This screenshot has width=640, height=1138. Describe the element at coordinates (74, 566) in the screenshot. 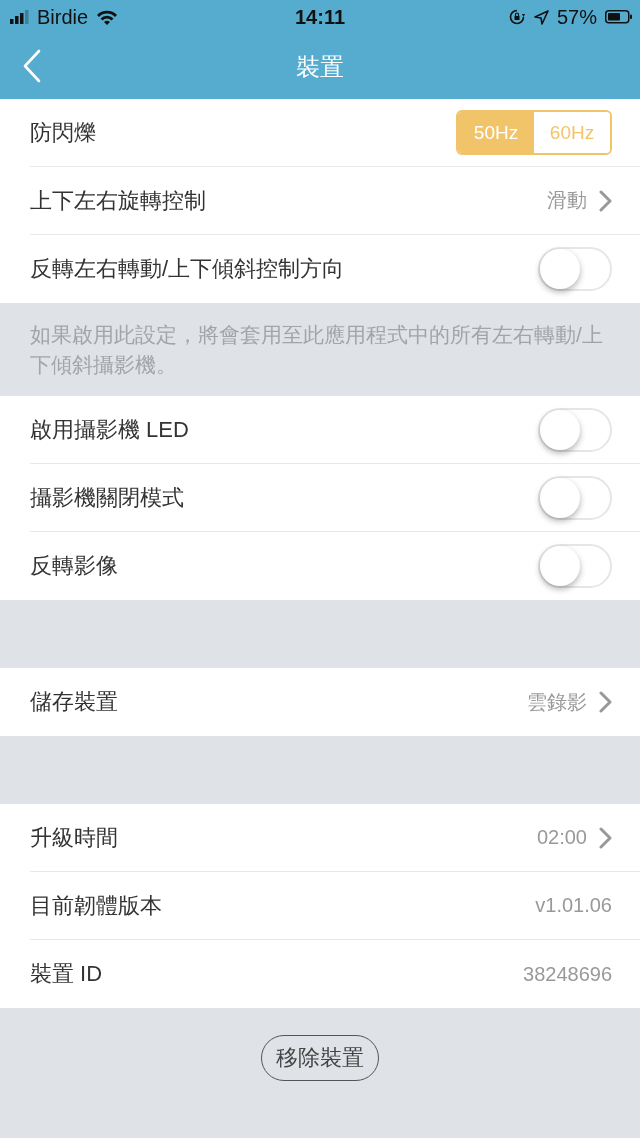

I see `setting-label: 反轉影像` at that location.